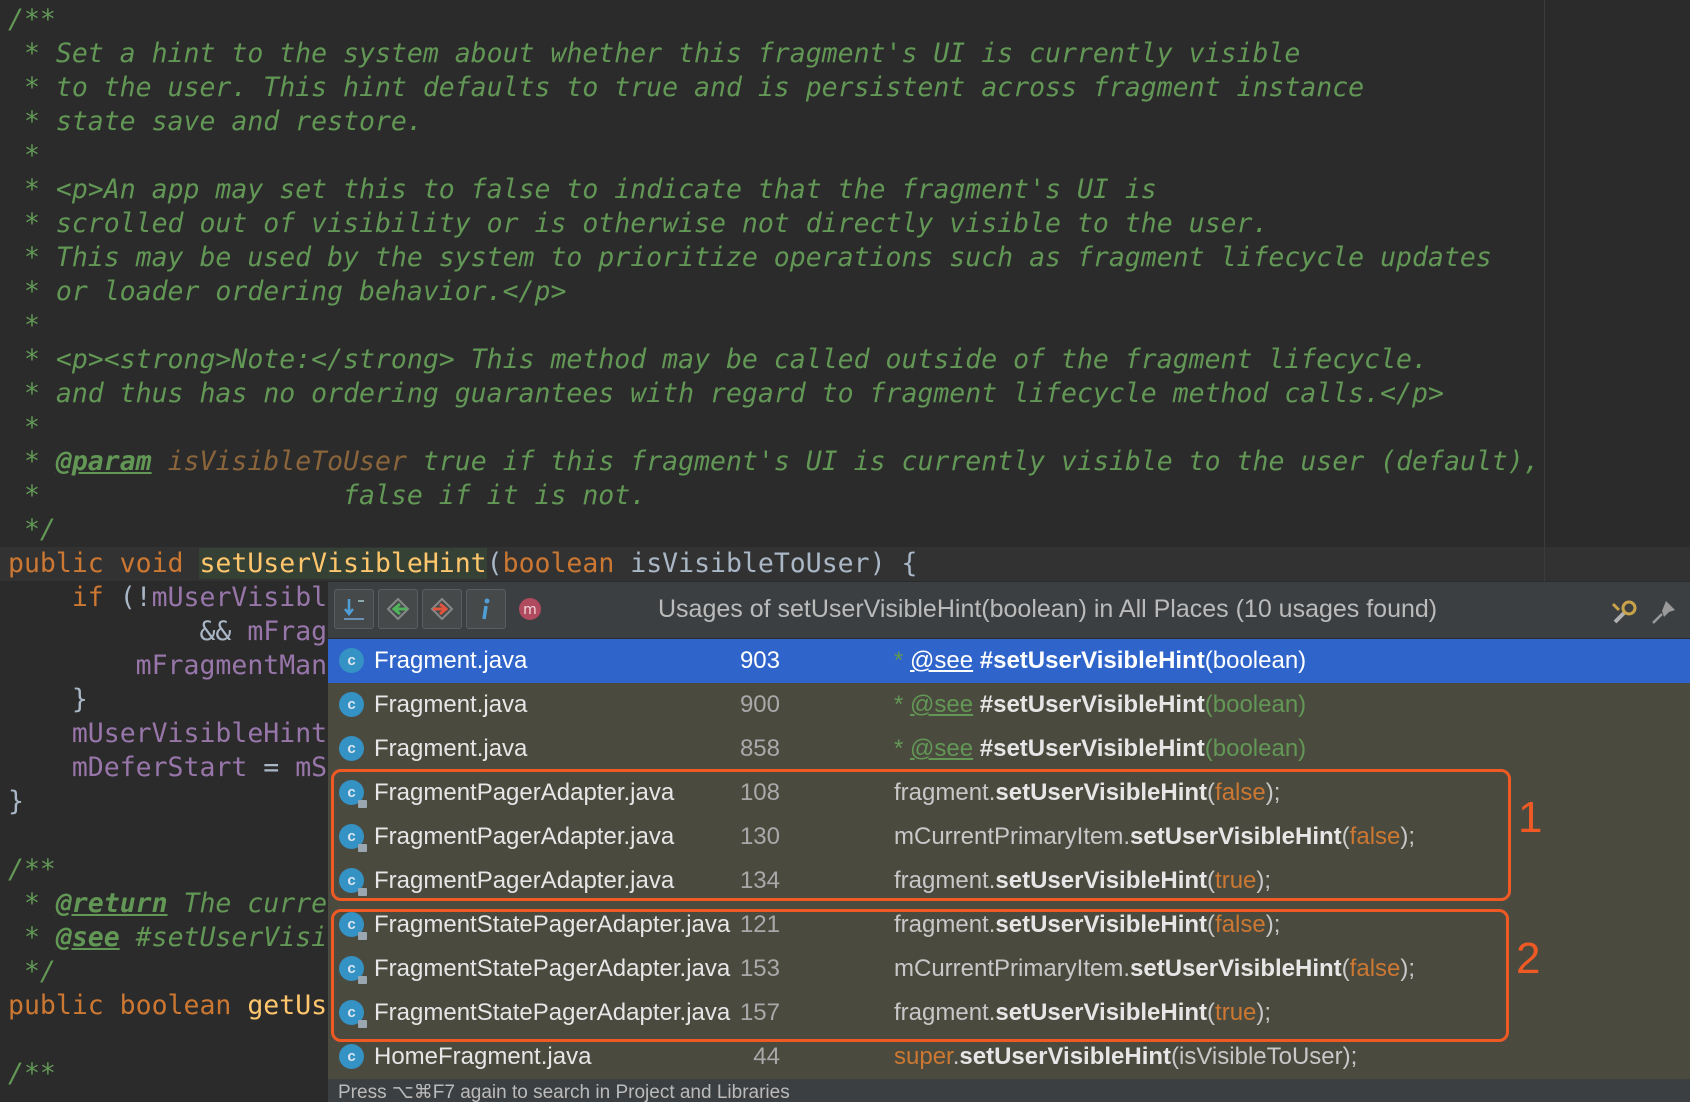 The height and width of the screenshot is (1102, 1690). What do you see at coordinates (566, 563) in the screenshot?
I see `code-token: boolean` at bounding box center [566, 563].